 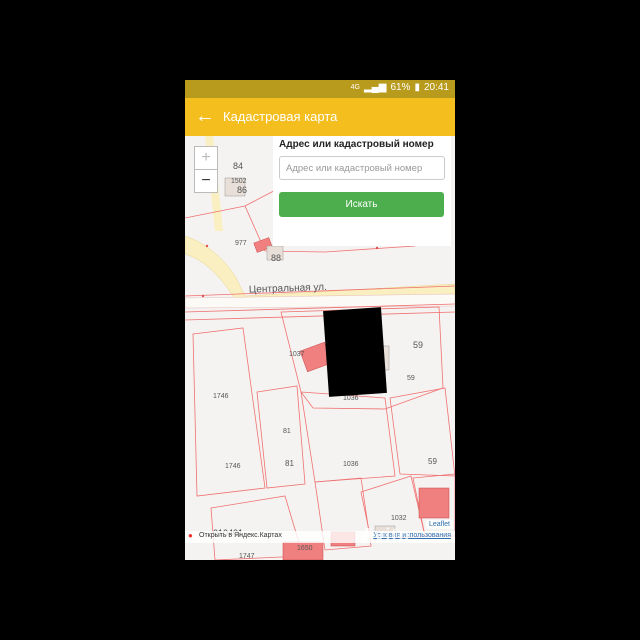 I want to click on parcel-label: 1032, so click(x=399, y=518).